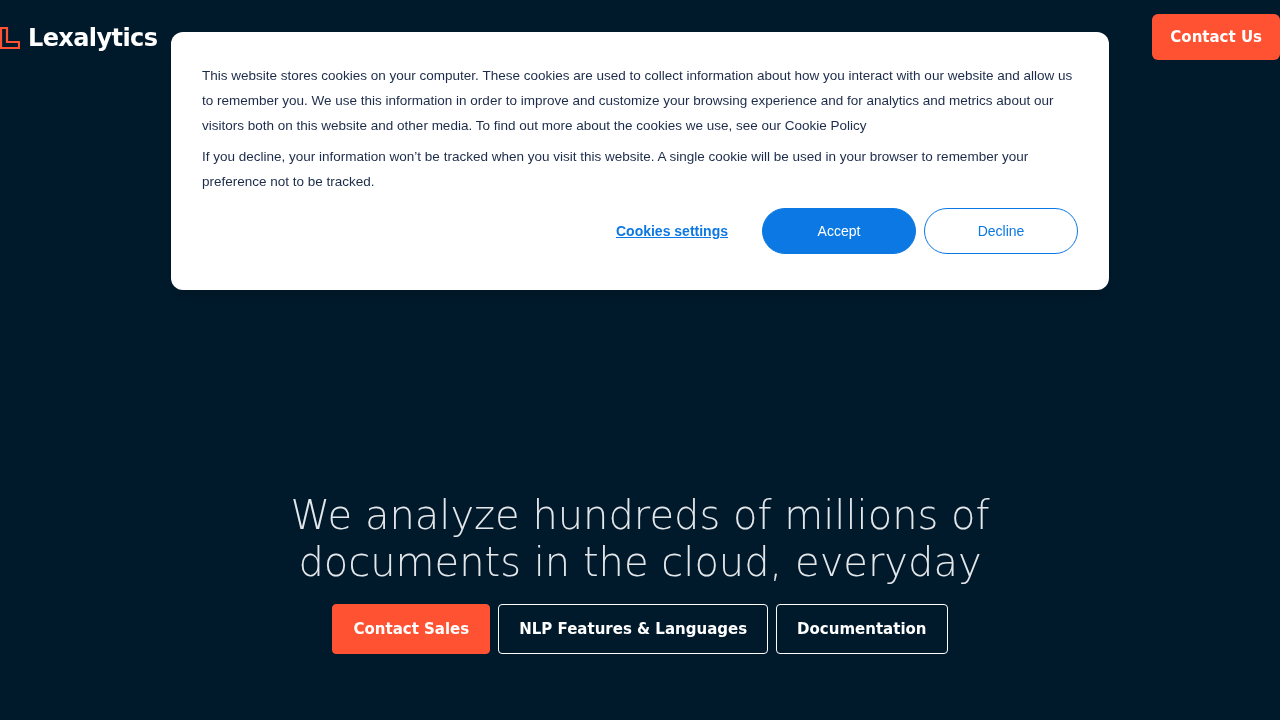 The width and height of the screenshot is (1280, 720). I want to click on hero-button: Documentation, so click(862, 629).